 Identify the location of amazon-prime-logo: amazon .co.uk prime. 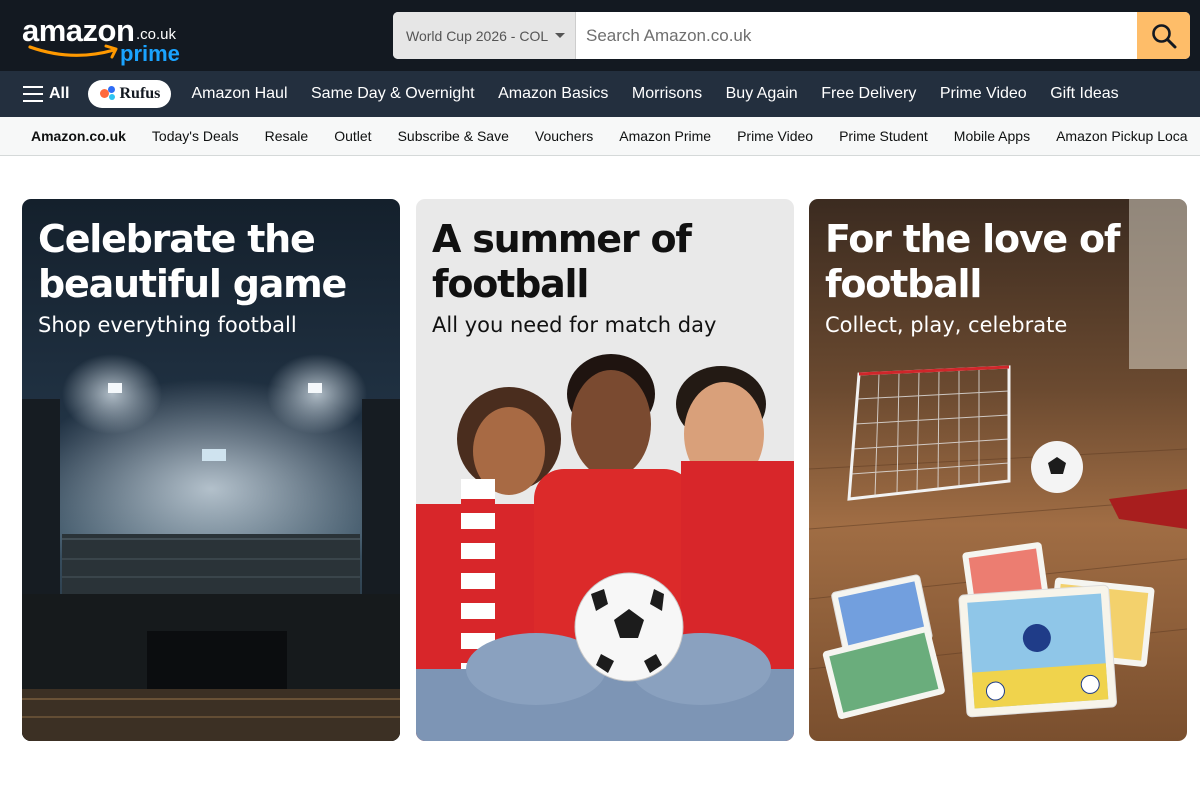
(107, 39).